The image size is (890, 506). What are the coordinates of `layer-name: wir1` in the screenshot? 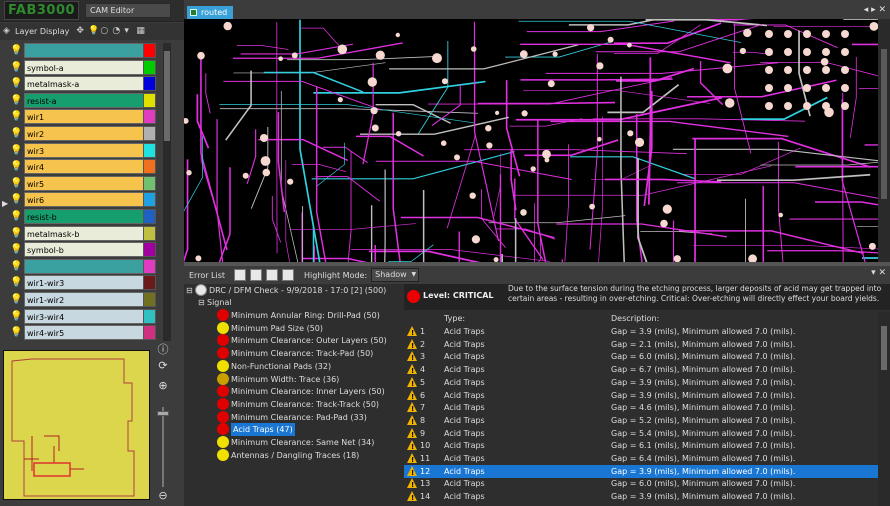 It's located at (87, 117).